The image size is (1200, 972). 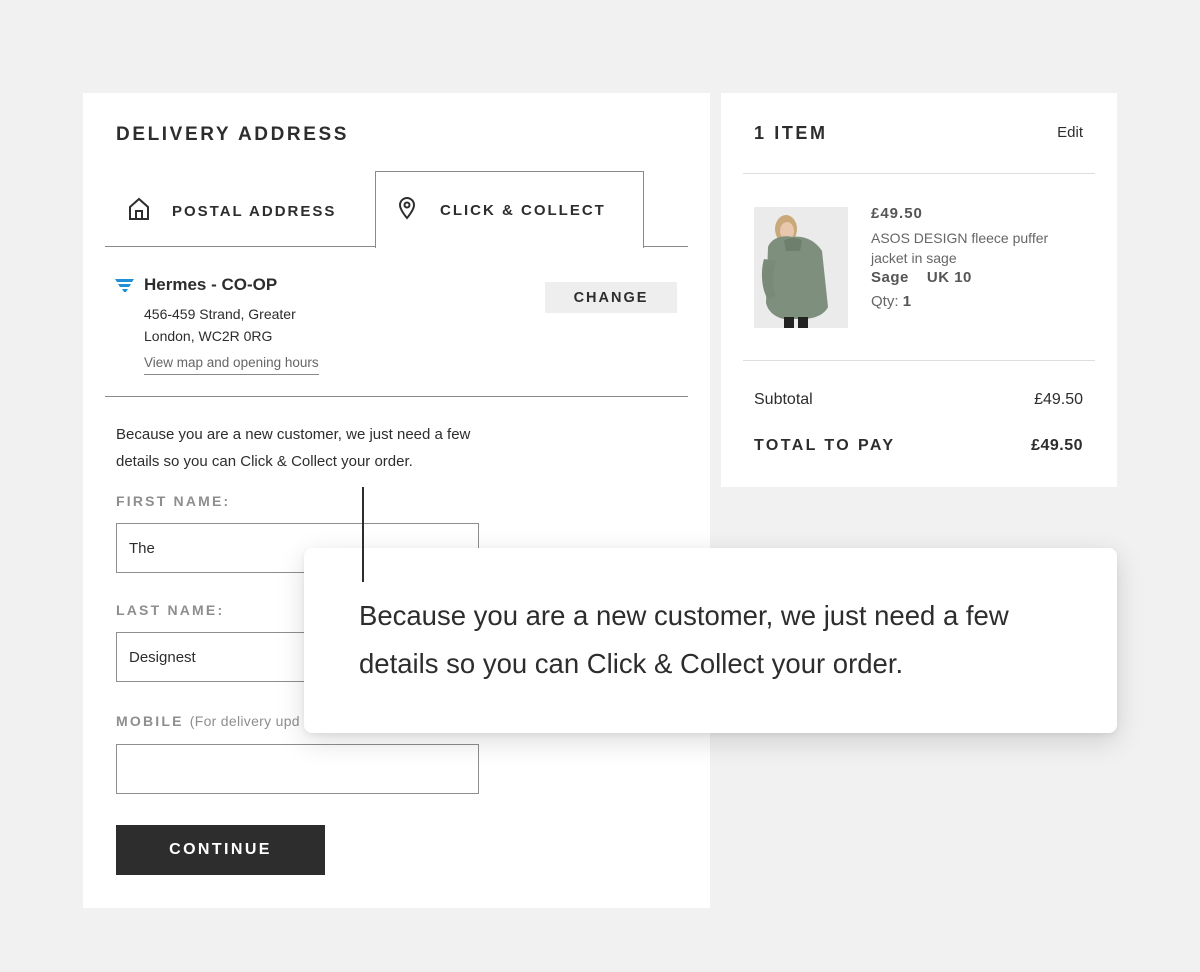 I want to click on mobile-label: MOBILE (For delivery upd, so click(x=208, y=721).